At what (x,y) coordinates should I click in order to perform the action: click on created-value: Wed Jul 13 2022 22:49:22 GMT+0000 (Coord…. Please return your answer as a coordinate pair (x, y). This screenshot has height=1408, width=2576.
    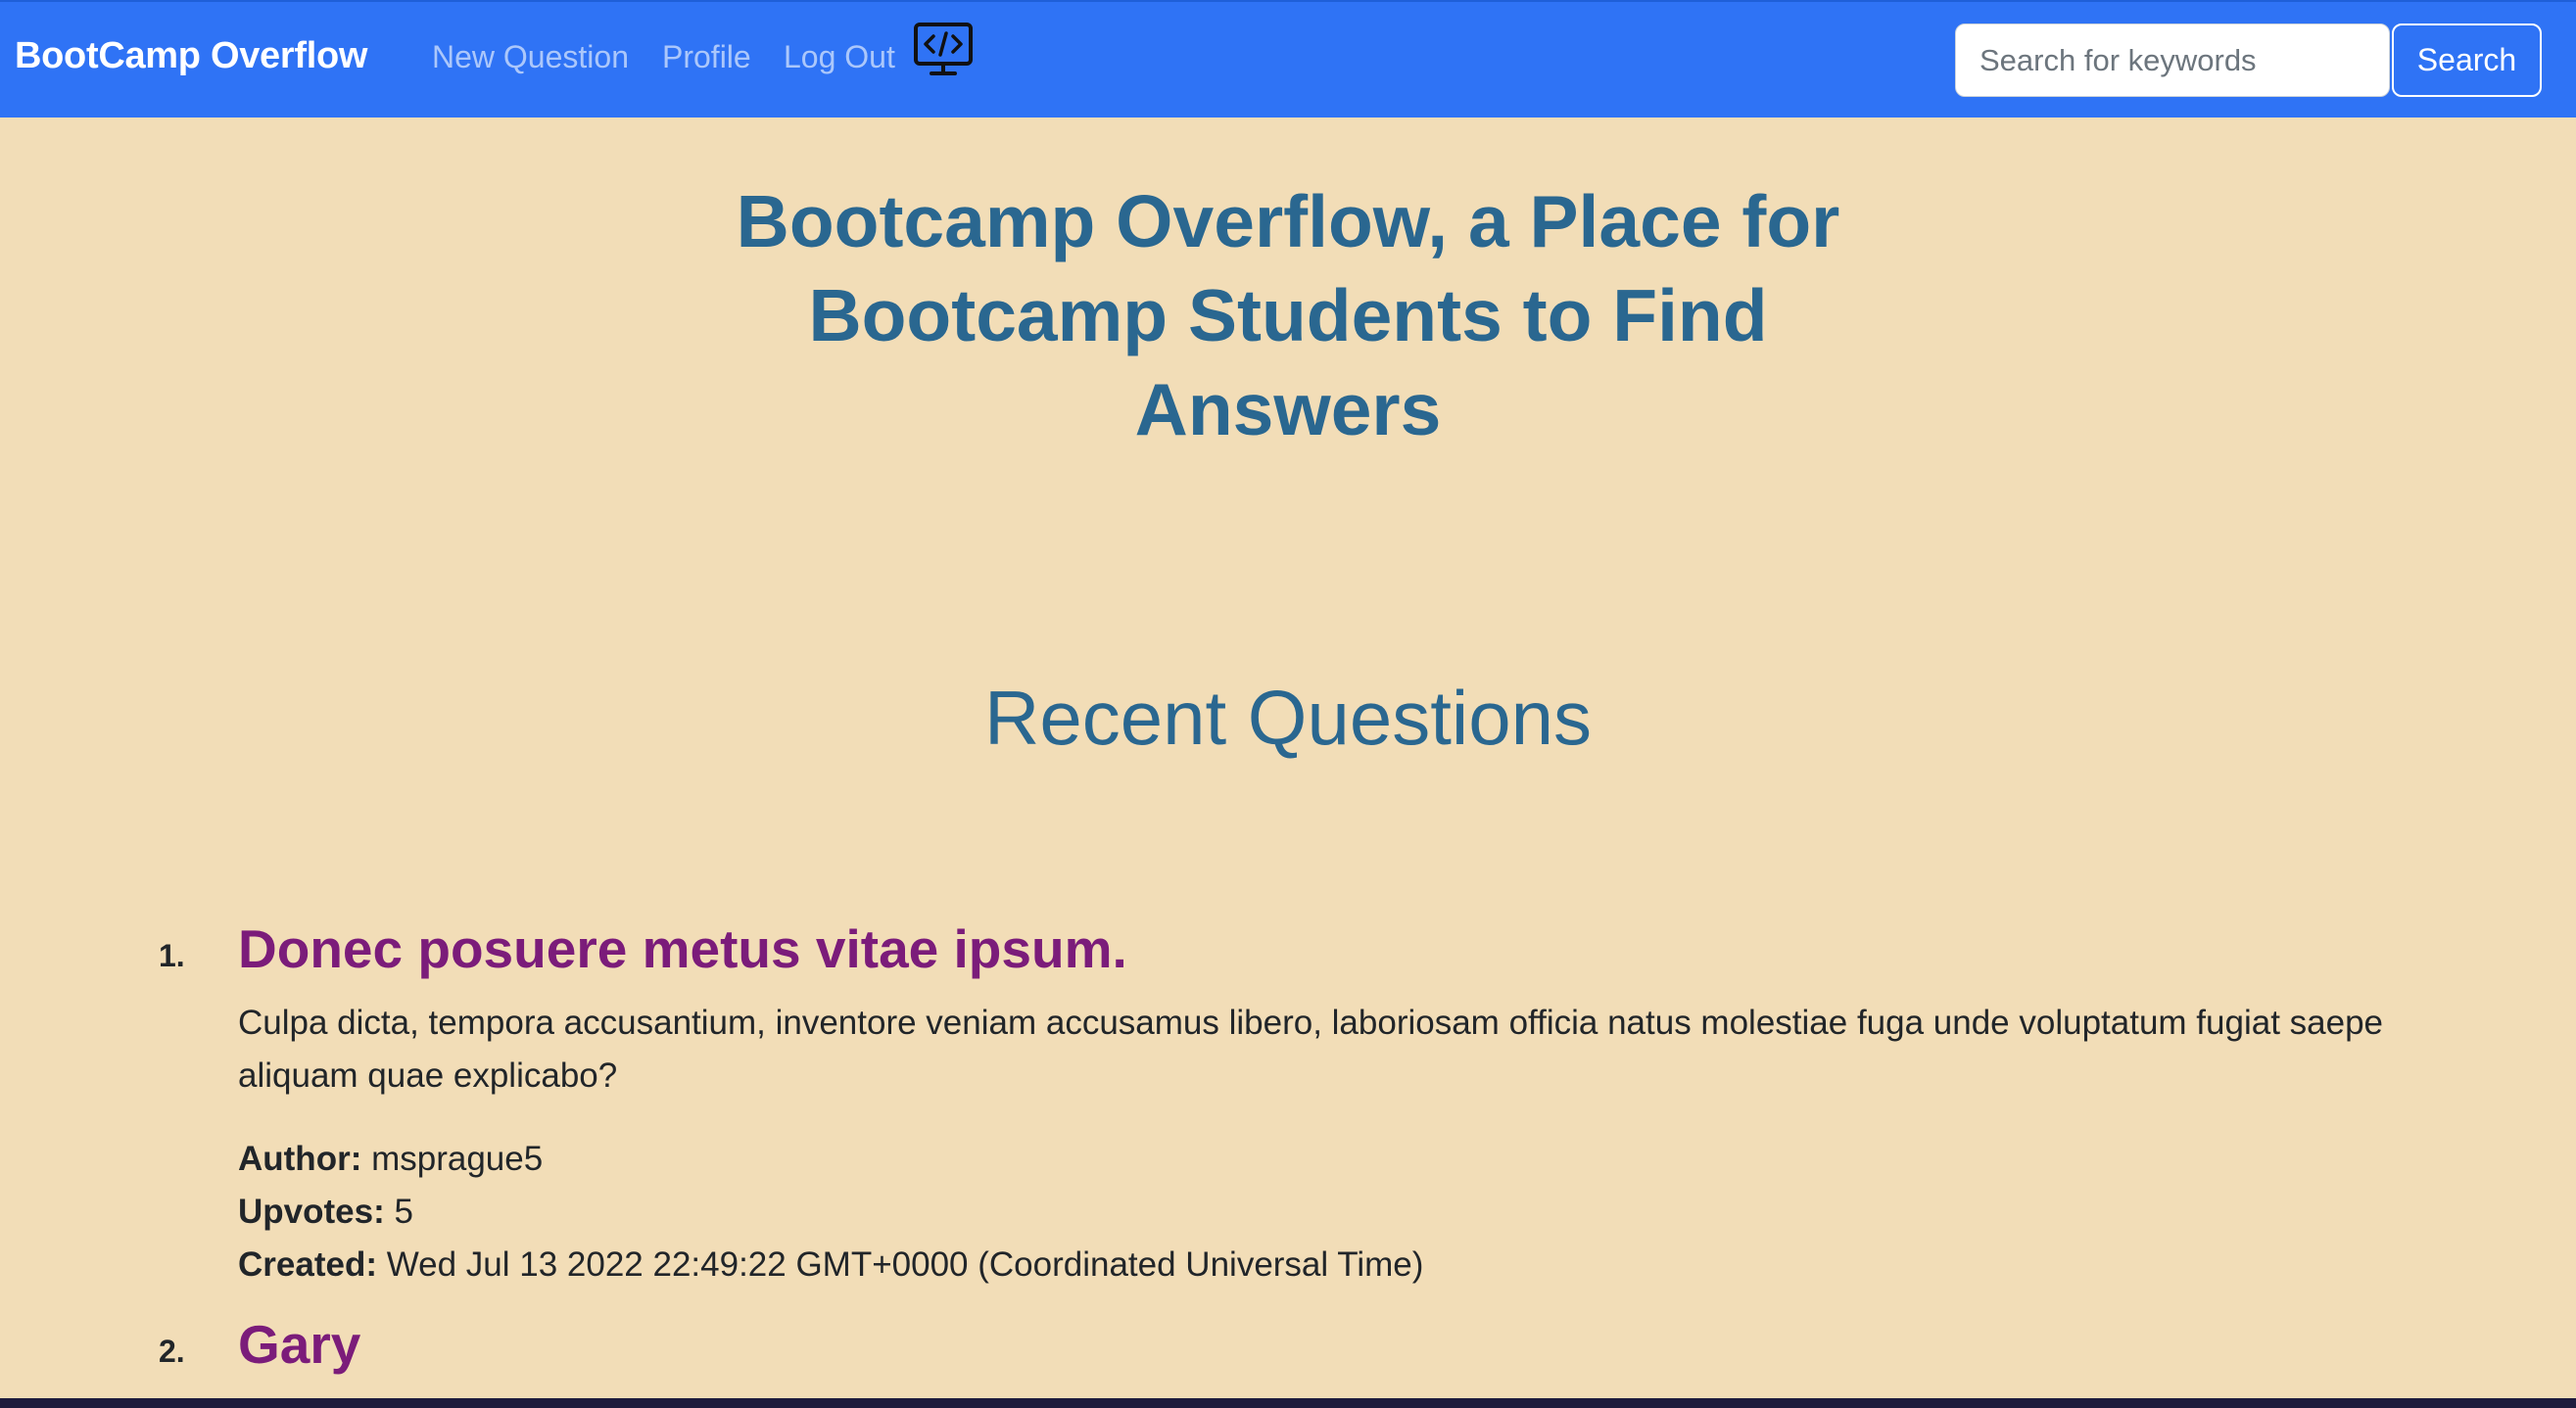
    Looking at the image, I should click on (905, 1264).